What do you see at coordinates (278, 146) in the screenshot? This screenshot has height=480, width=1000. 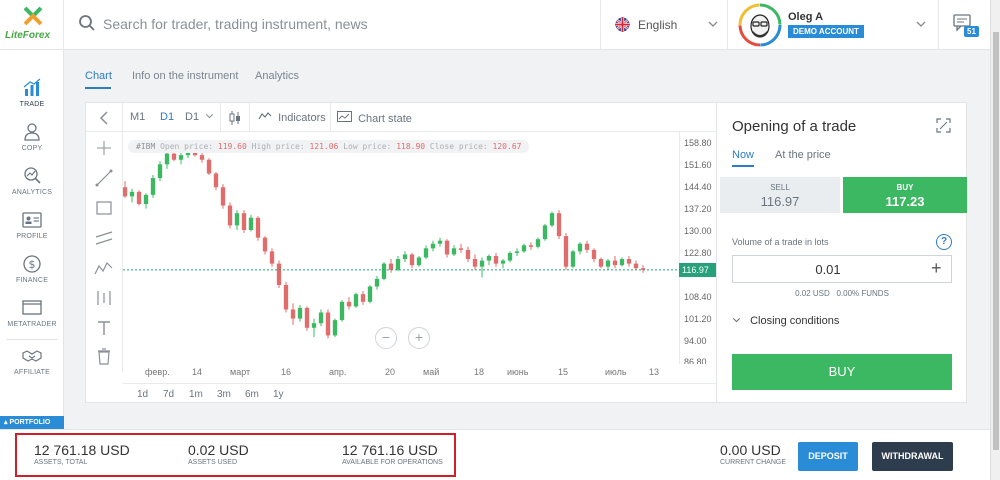 I see `ohlc-high-label: High price:` at bounding box center [278, 146].